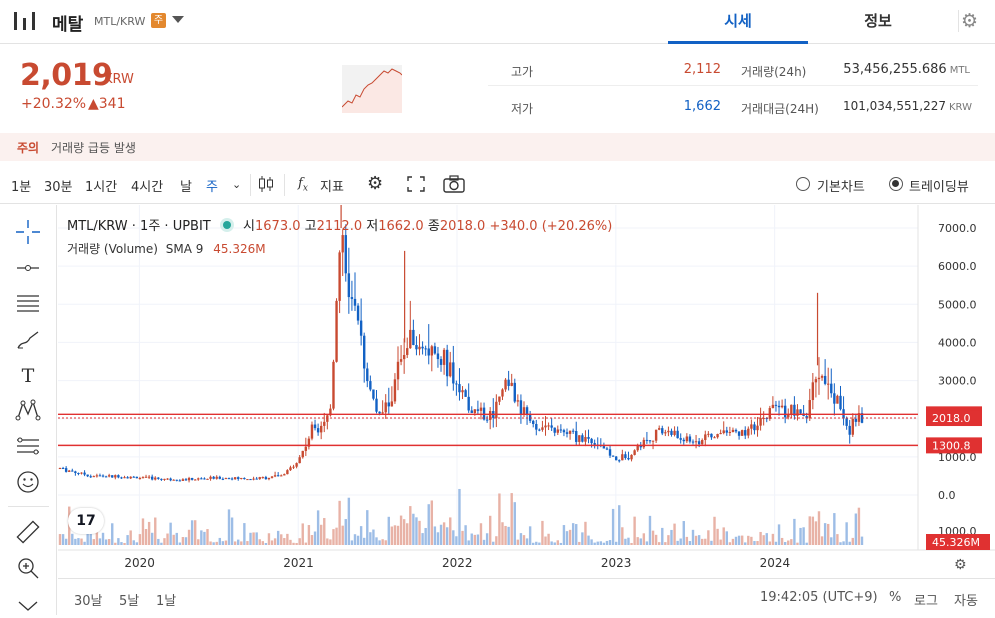 This screenshot has width=995, height=618. Describe the element at coordinates (878, 22) in the screenshot. I see `tab-info: 정보` at that location.